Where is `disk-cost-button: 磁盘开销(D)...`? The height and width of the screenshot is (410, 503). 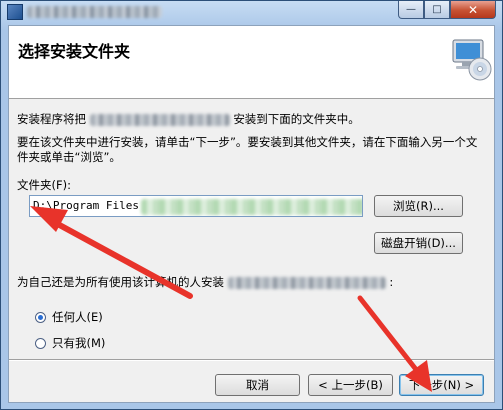
disk-cost-button: 磁盘开销(D)... is located at coordinates (418, 243).